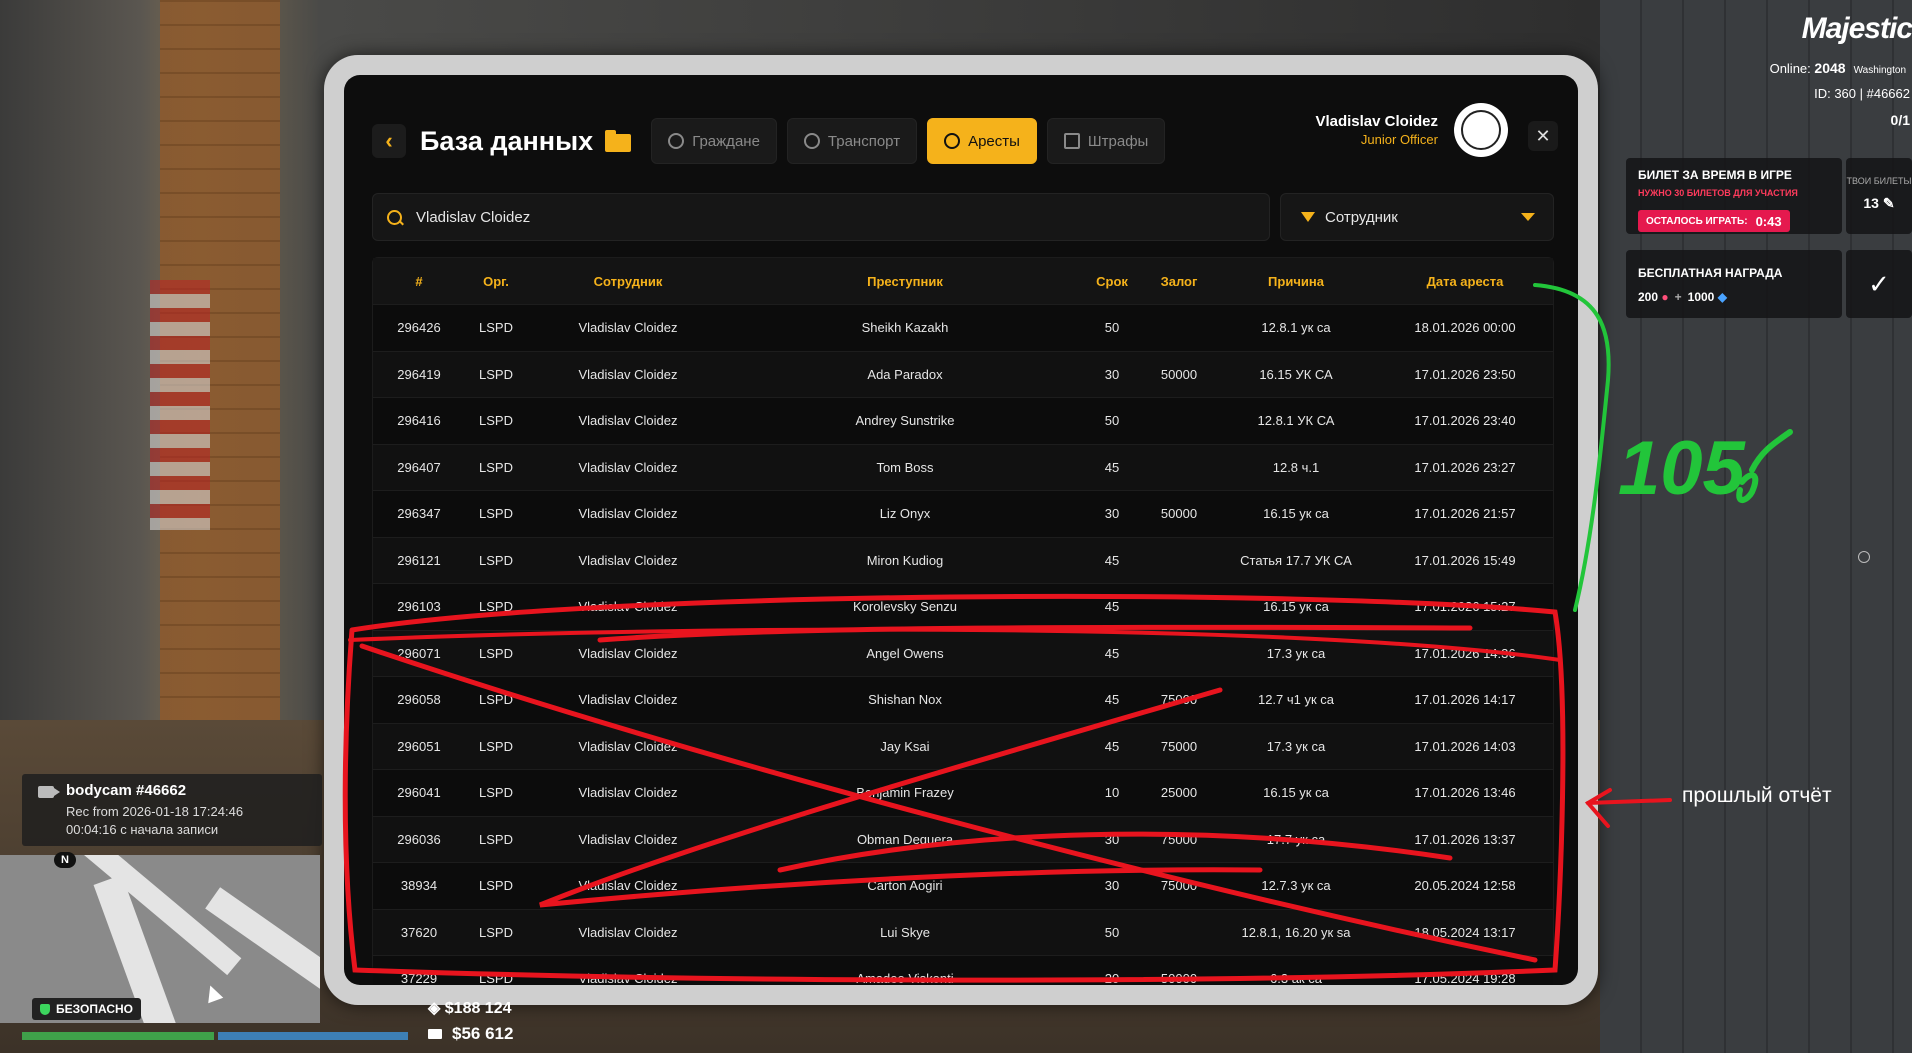  Describe the element at coordinates (419, 839) in the screenshot. I see `table-cell: 296036` at that location.